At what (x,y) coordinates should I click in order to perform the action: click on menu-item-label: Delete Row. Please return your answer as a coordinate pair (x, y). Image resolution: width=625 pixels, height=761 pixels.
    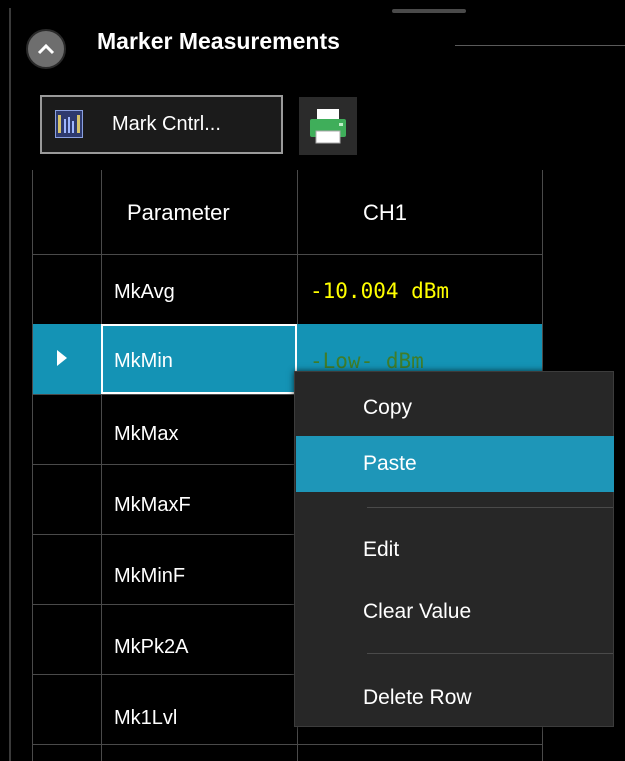
    Looking at the image, I should click on (417, 697).